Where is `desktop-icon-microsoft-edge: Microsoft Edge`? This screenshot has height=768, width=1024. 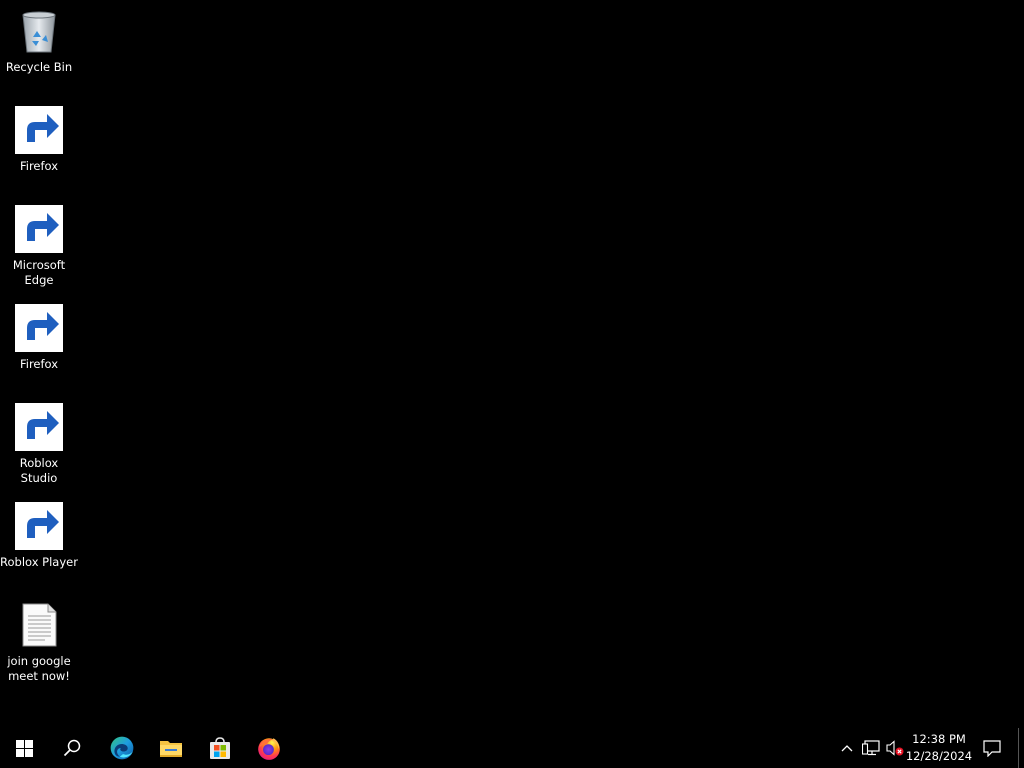 desktop-icon-microsoft-edge: Microsoft Edge is located at coordinates (39, 244).